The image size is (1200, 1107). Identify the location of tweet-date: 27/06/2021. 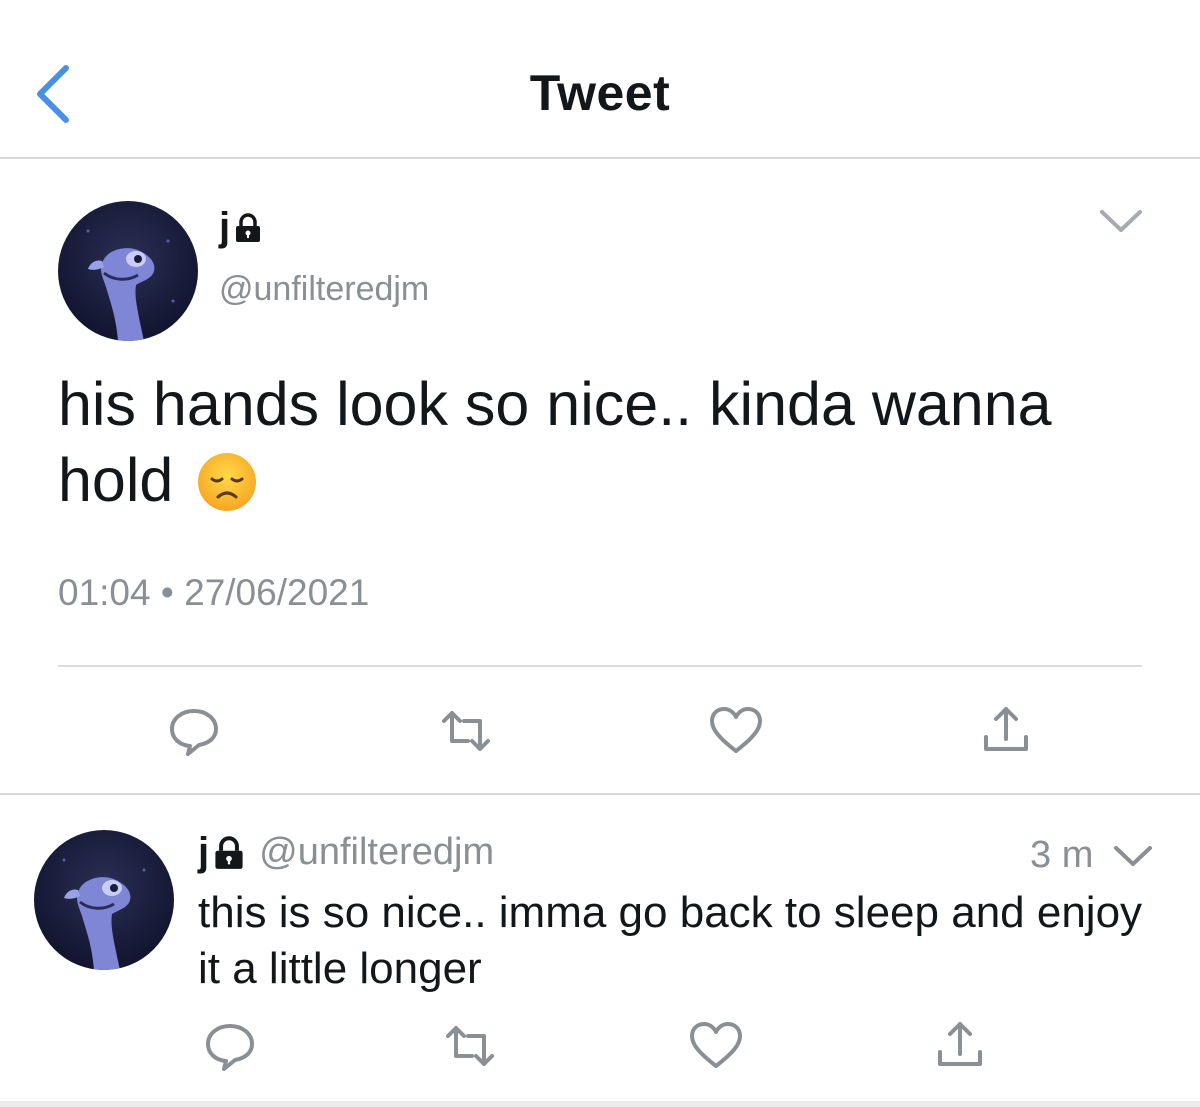
(277, 592).